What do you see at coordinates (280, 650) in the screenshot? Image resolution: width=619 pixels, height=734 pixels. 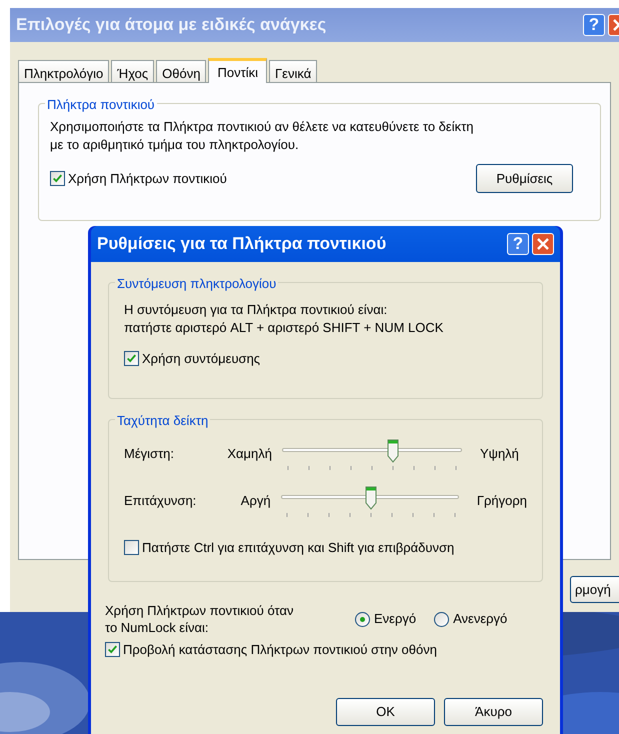 I see `checkbox-label: Προβολή κατάστασης Πλήκτρων ποντικιού στην οθόνη` at bounding box center [280, 650].